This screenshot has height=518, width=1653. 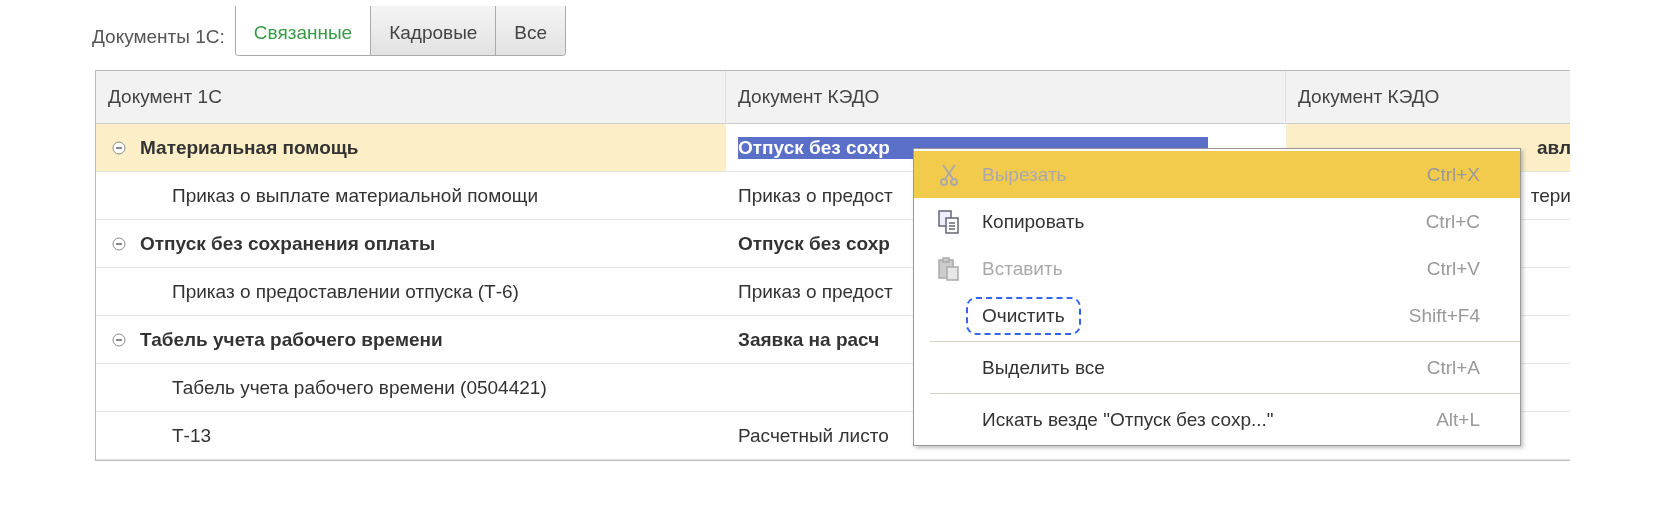 I want to click on table-cell-text: тери, so click(x=1550, y=195).